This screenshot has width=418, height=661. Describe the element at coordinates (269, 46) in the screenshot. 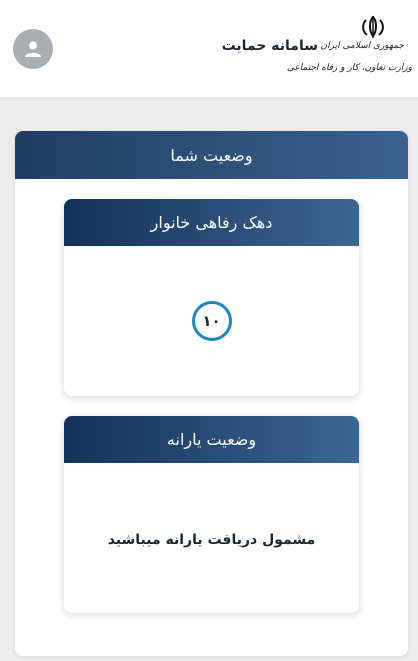

I see `app-title: سامانه حمایت` at that location.